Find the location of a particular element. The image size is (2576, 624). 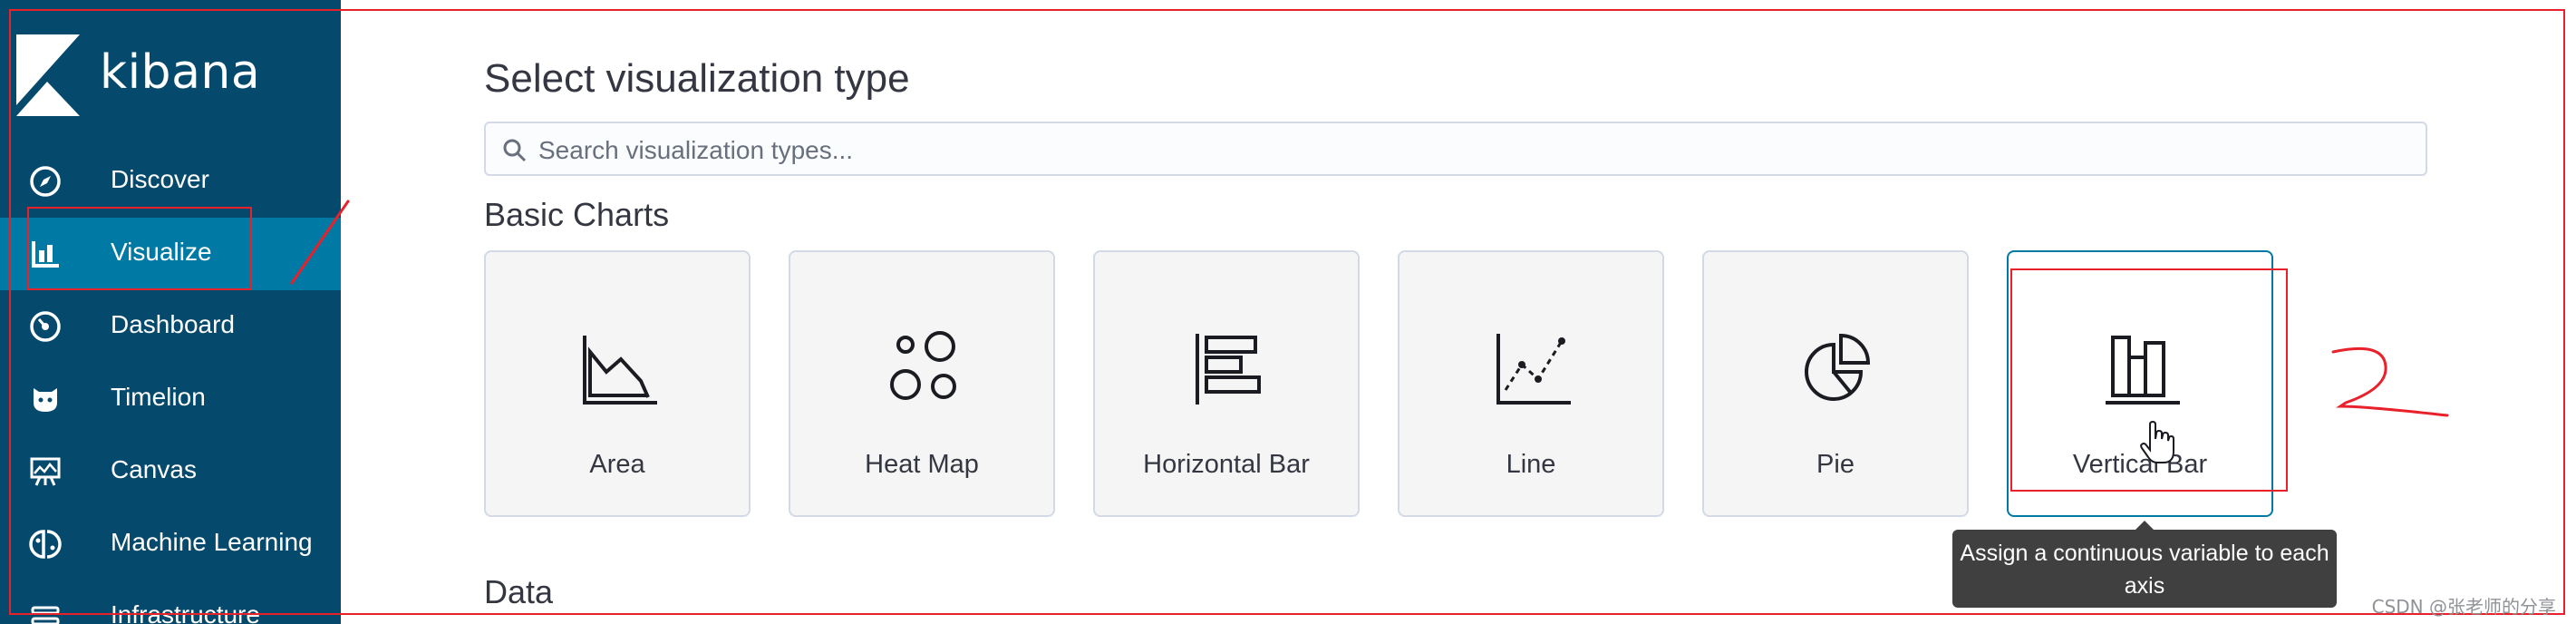

brand-name: kibana is located at coordinates (180, 72).